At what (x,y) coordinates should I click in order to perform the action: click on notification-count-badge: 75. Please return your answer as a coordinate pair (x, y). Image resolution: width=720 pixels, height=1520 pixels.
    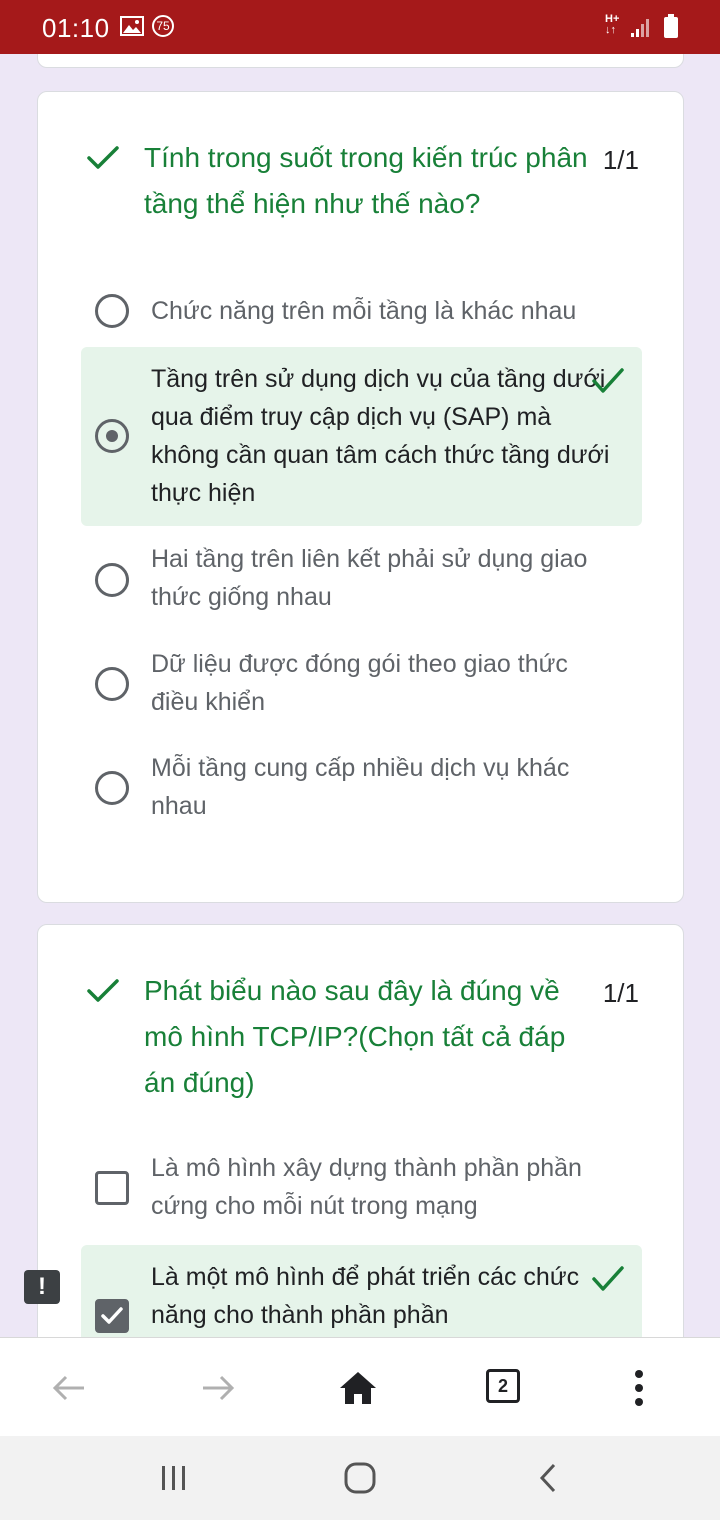
    Looking at the image, I should click on (163, 26).